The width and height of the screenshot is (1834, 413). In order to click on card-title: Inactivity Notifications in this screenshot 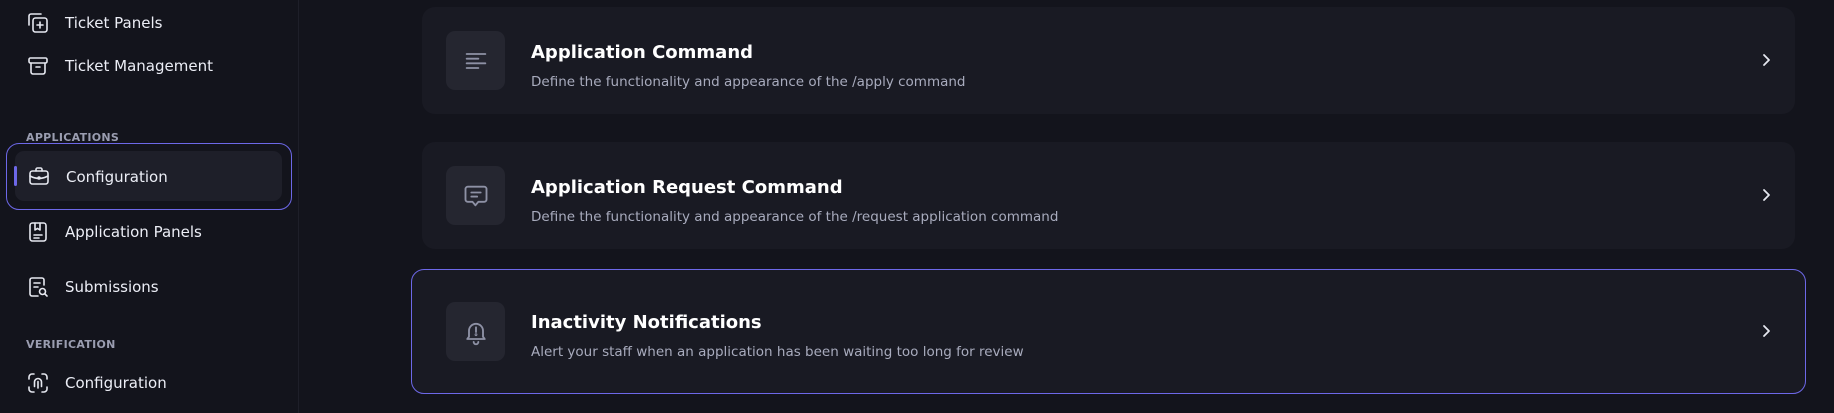, I will do `click(646, 322)`.